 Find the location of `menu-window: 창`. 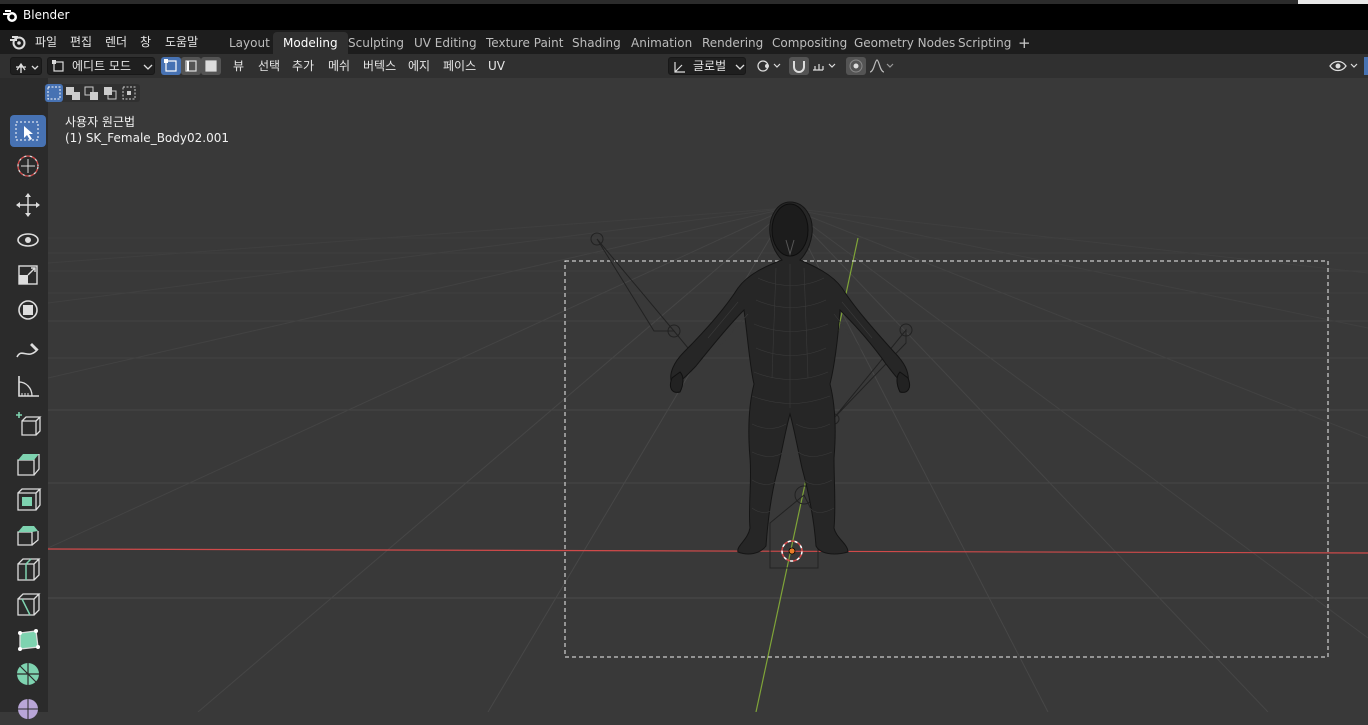

menu-window: 창 is located at coordinates (145, 42).